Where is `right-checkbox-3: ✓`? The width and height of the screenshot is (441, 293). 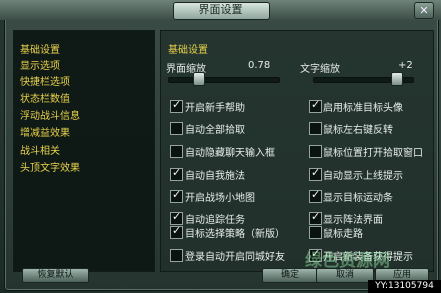 right-checkbox-3: ✓ is located at coordinates (315, 173).